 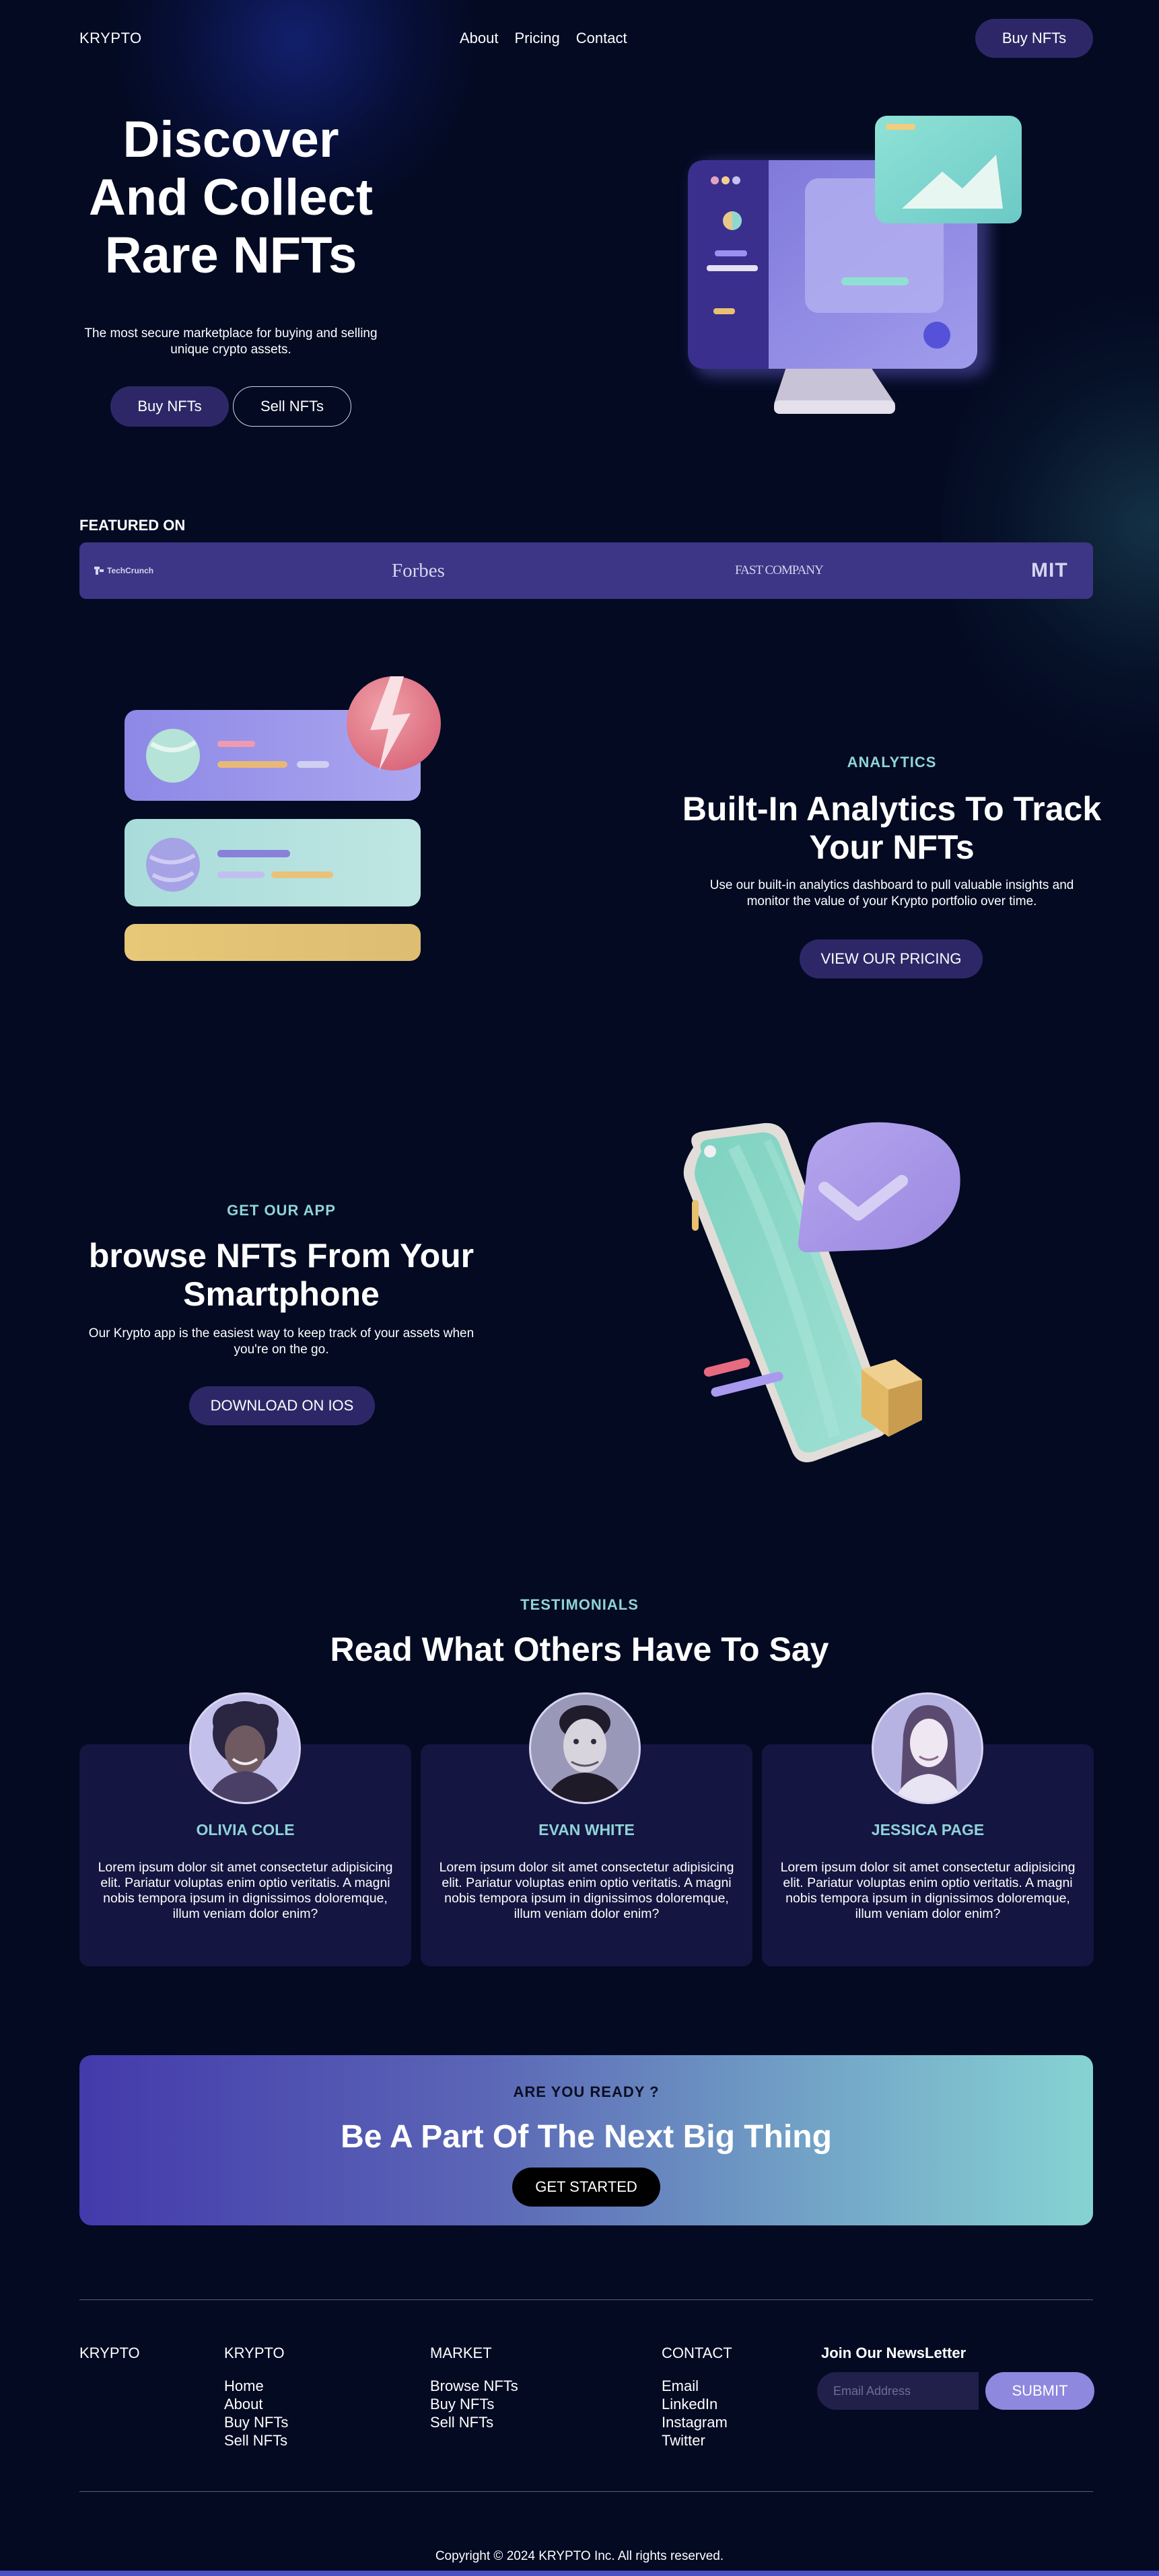 I want to click on nav-link-pricing: Pricing, so click(x=537, y=38).